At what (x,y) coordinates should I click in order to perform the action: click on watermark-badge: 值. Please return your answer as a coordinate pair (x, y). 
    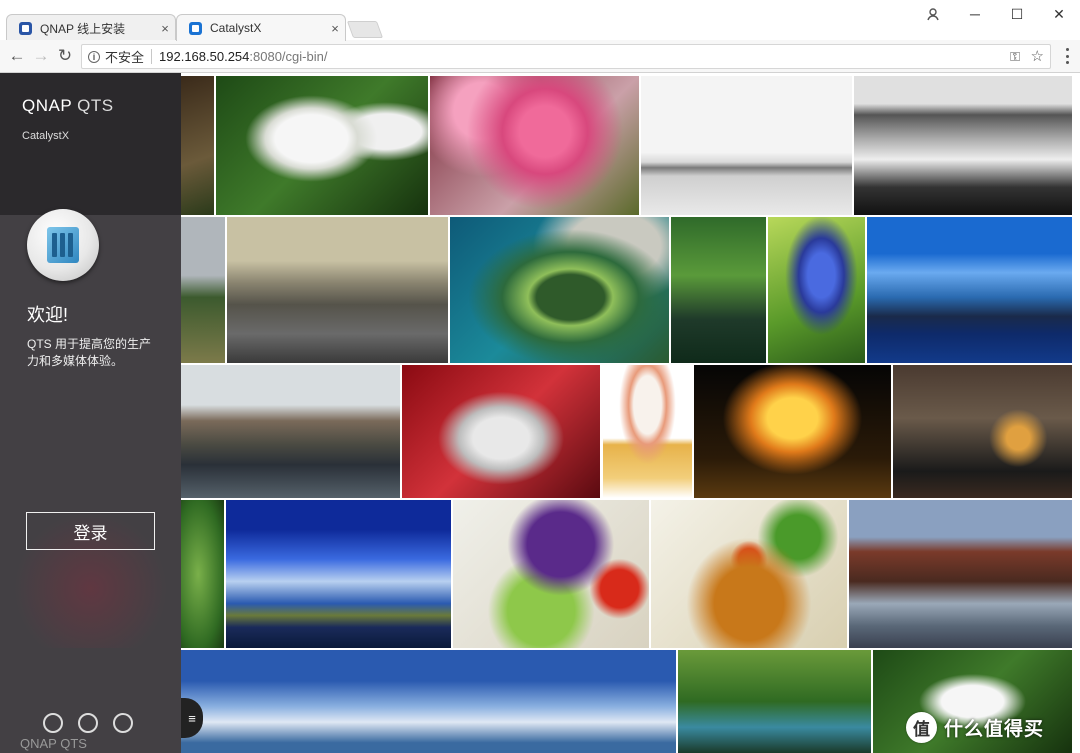
    Looking at the image, I should click on (921, 727).